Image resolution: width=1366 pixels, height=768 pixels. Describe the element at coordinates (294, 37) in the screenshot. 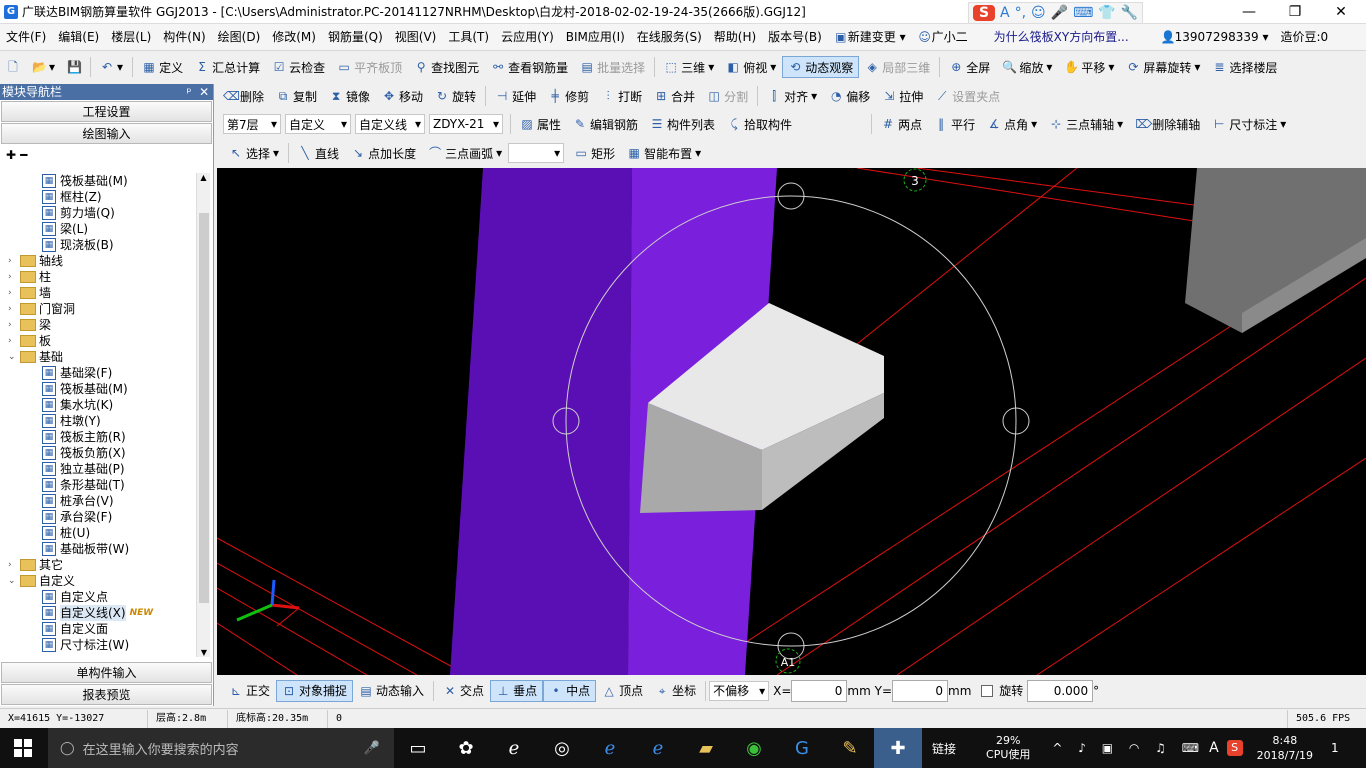

I see `menu-modify: 修改(M)` at that location.